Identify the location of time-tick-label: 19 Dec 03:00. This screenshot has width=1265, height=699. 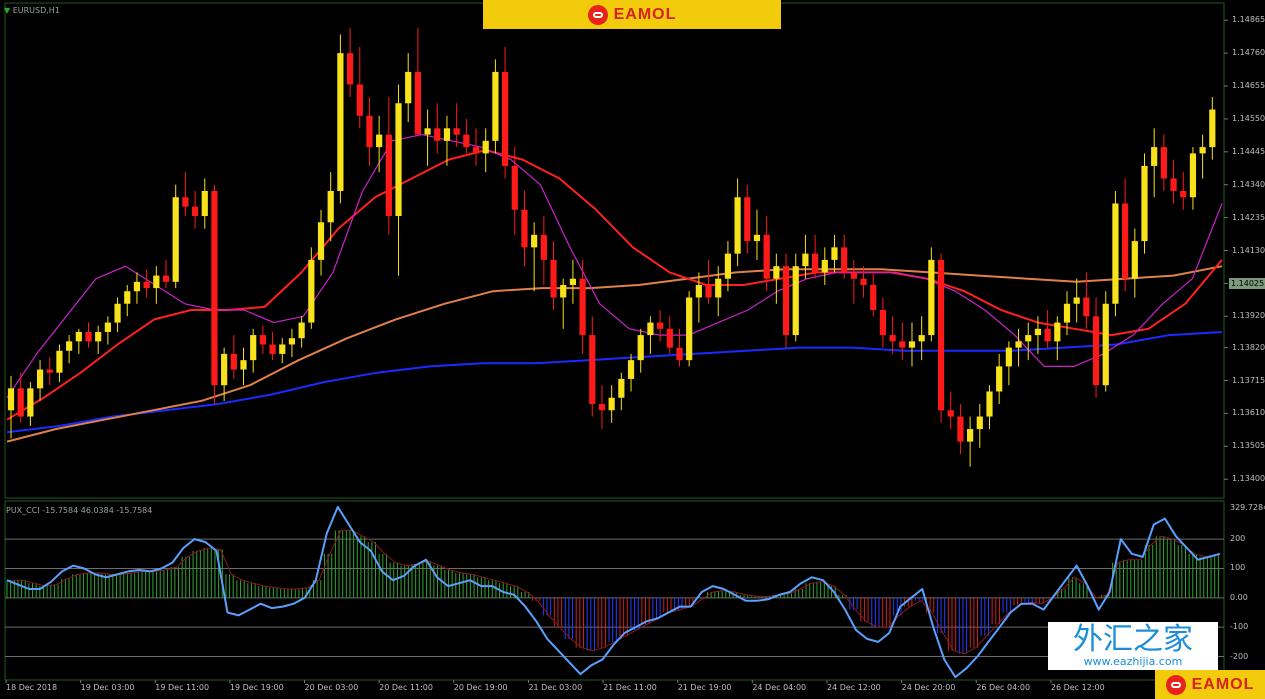
(107, 687).